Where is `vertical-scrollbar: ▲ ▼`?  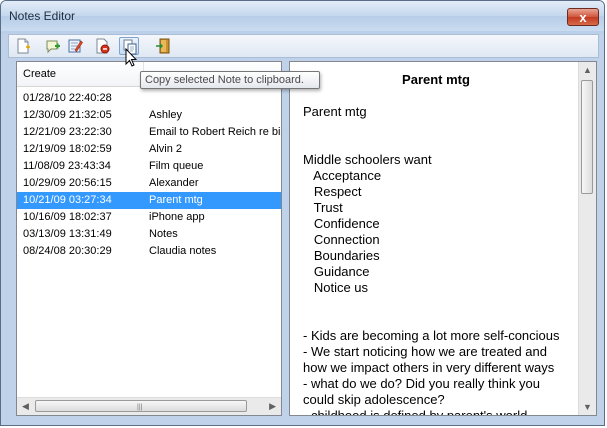
vertical-scrollbar: ▲ ▼ is located at coordinates (587, 238).